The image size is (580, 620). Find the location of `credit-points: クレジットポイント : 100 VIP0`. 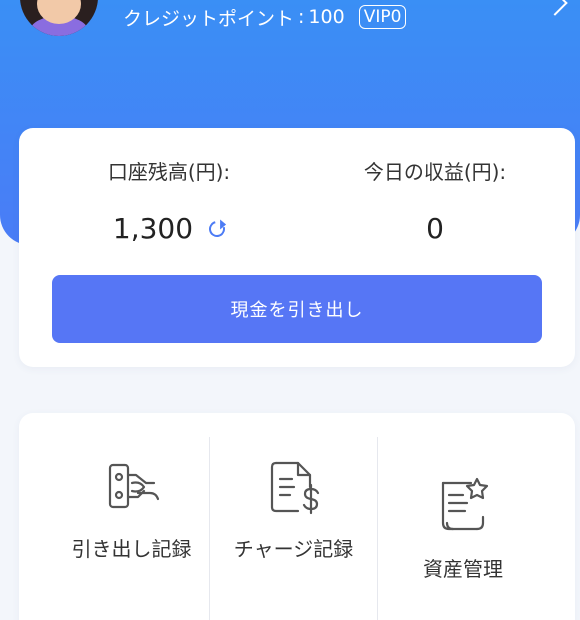

credit-points: クレジットポイント : 100 VIP0 is located at coordinates (265, 17).